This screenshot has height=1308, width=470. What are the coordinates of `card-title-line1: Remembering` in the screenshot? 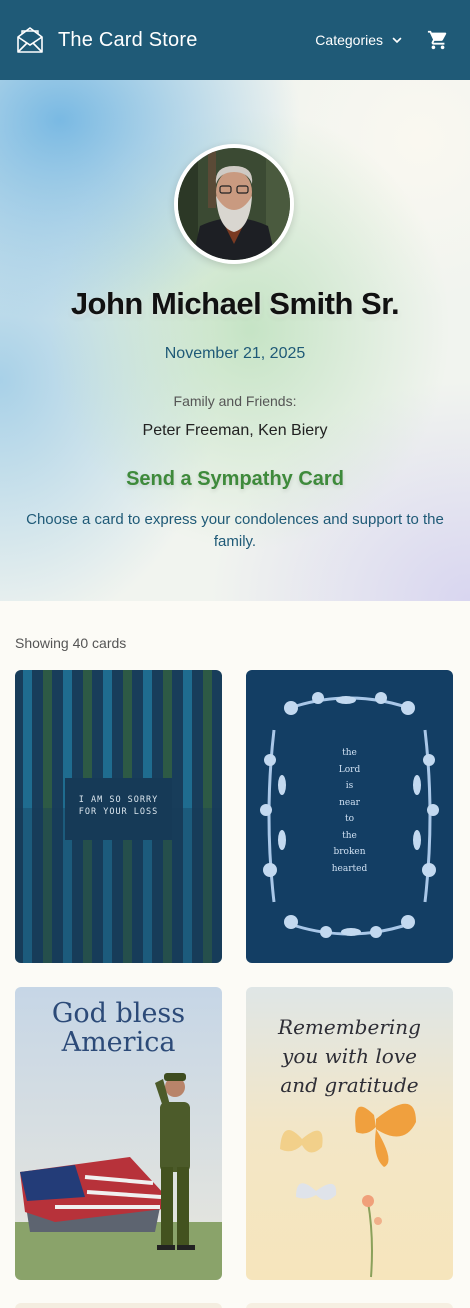 It's located at (349, 1027).